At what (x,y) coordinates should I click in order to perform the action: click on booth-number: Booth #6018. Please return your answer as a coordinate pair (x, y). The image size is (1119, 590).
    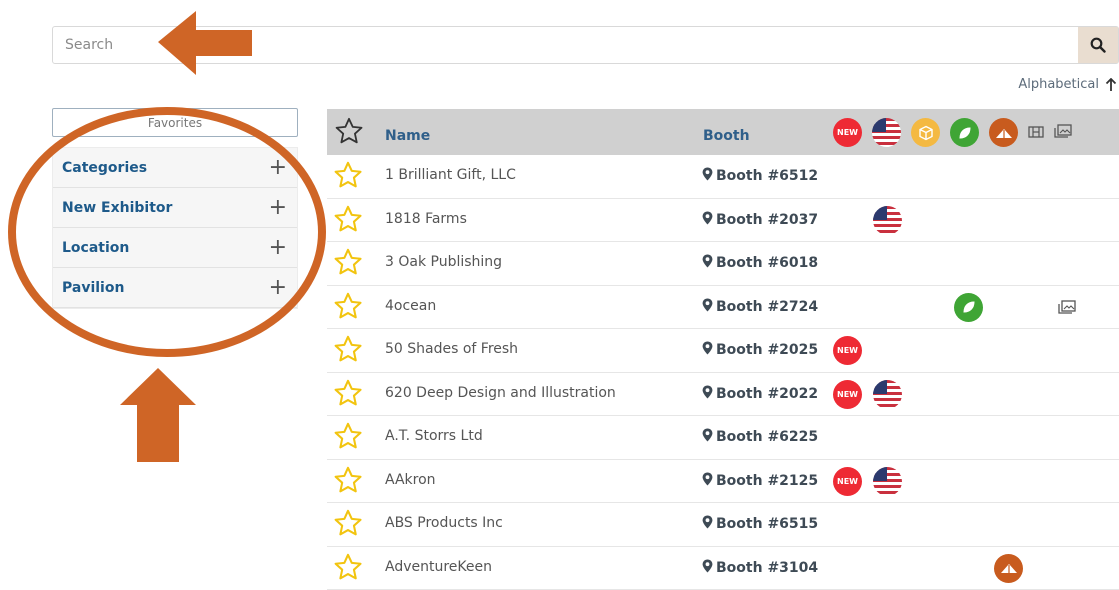
    Looking at the image, I should click on (760, 263).